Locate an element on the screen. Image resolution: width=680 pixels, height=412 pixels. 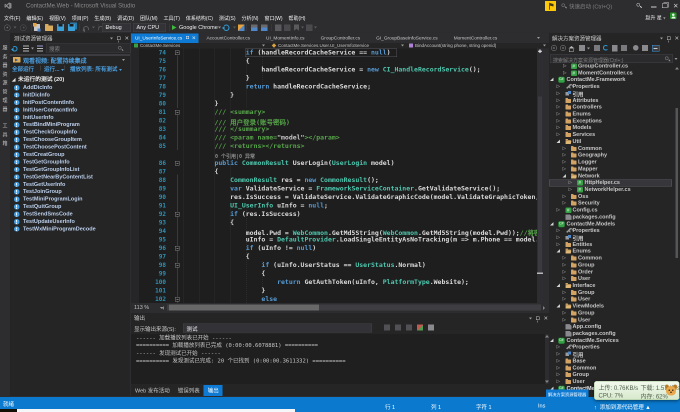
close-icon is located at coordinates (677, 38).